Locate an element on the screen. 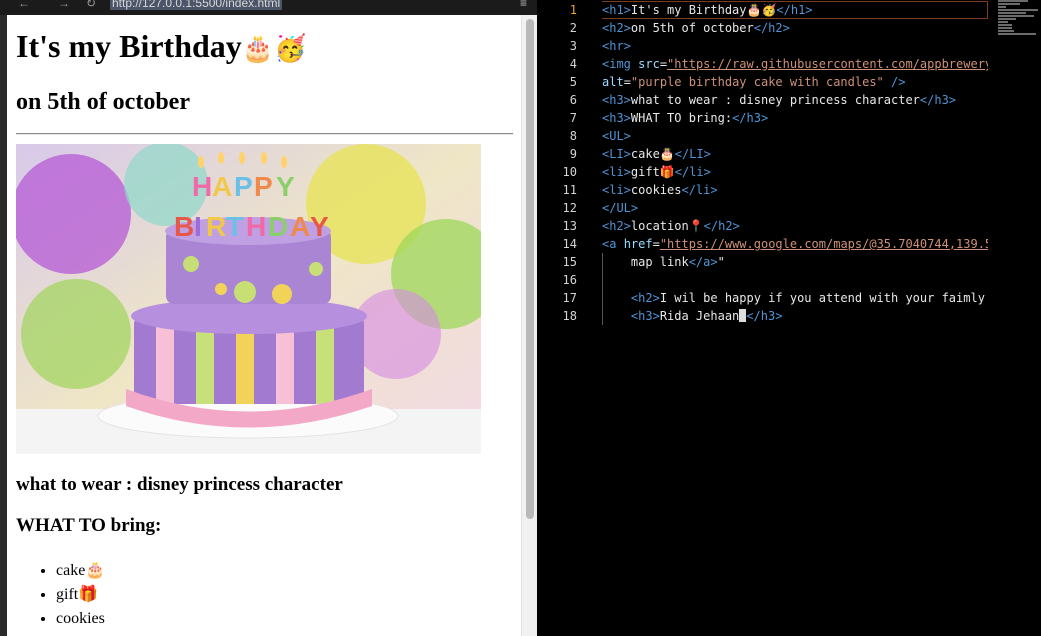 This screenshot has height=636, width=1041. line-number: 17 is located at coordinates (569, 298).